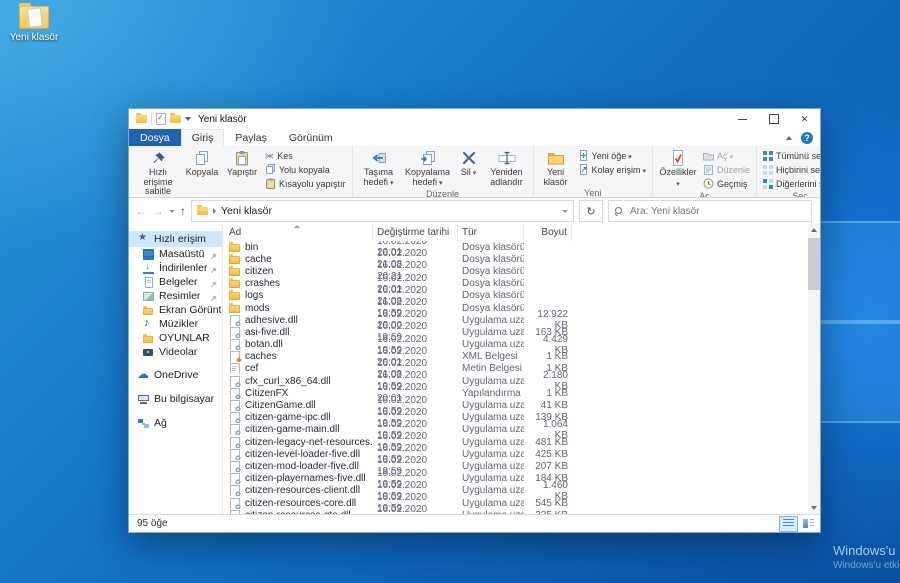 Image resolution: width=900 pixels, height=583 pixels. I want to click on scroll-down-icon, so click(814, 508).